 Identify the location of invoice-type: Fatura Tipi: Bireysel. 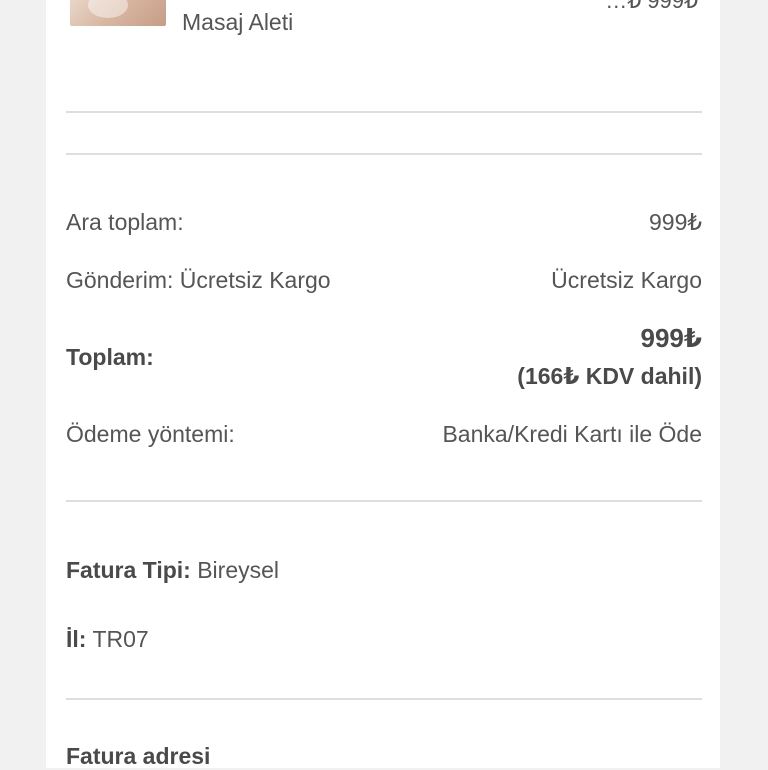
(172, 570).